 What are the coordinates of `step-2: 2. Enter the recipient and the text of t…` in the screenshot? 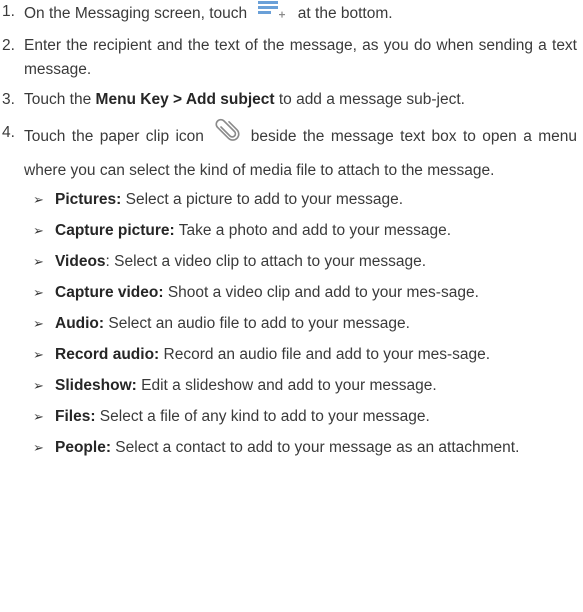 It's located at (291, 58).